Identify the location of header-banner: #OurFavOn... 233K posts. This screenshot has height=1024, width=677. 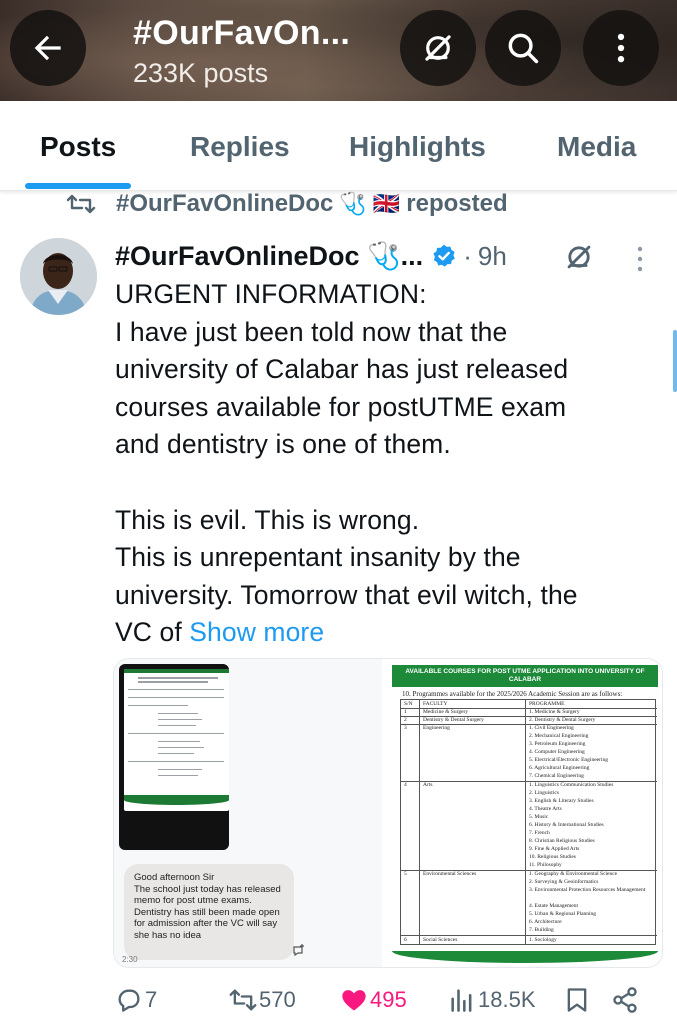
(338, 50).